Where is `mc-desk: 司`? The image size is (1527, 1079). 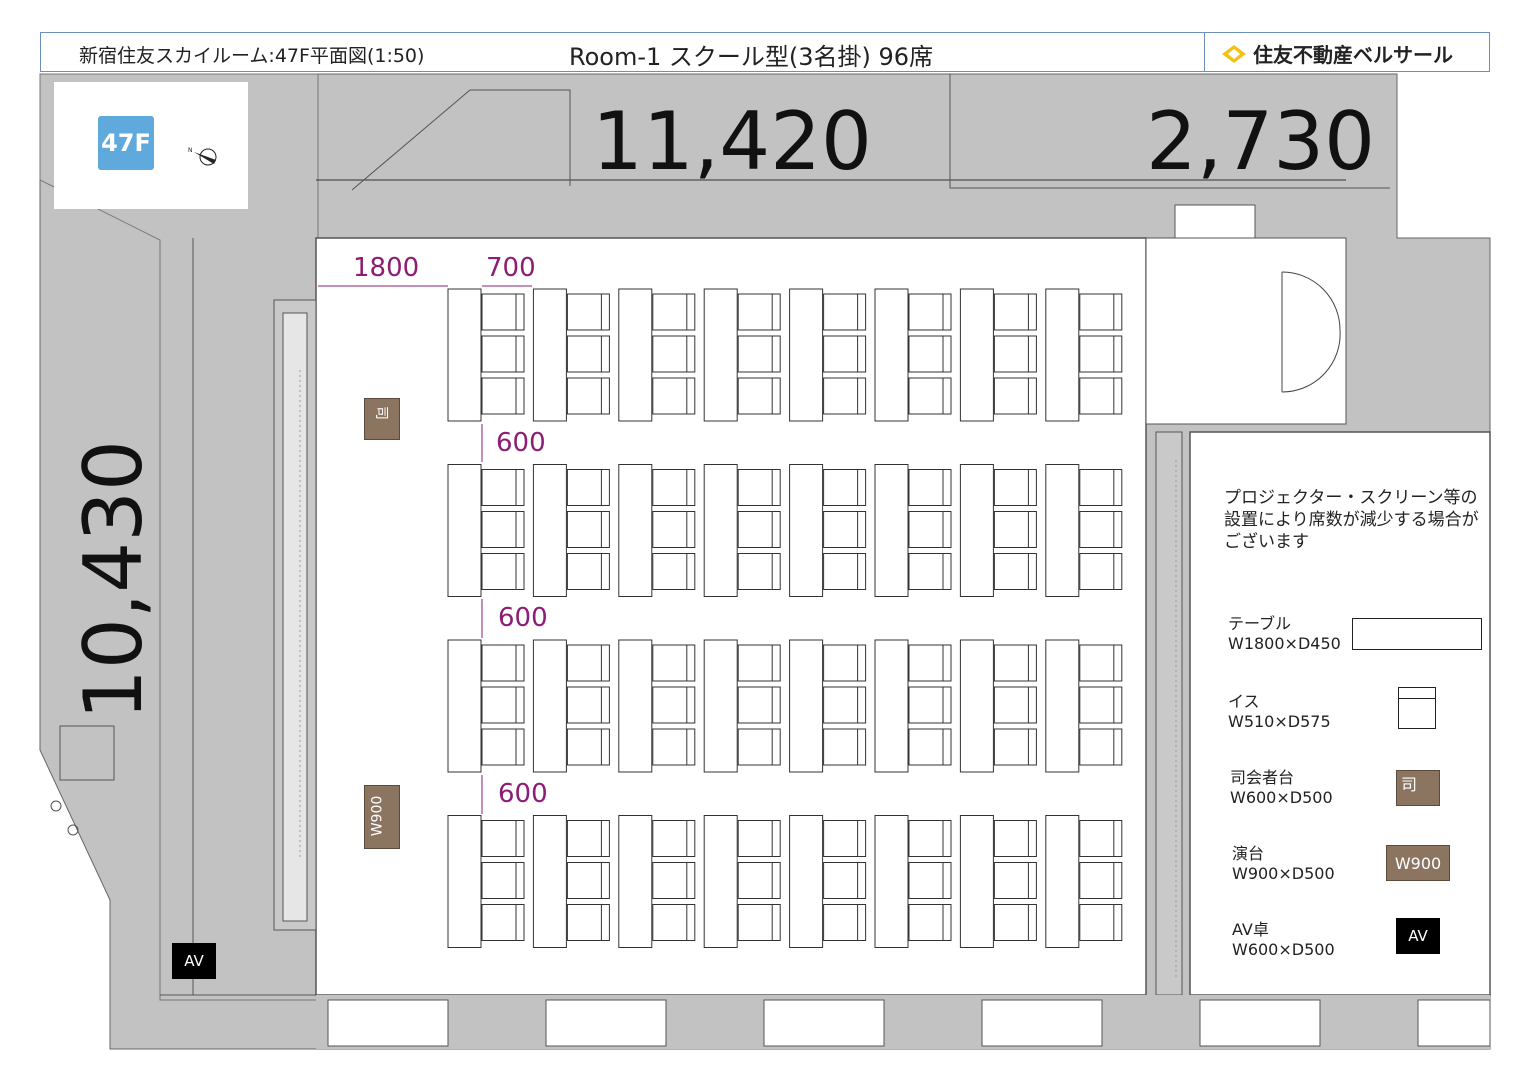 mc-desk: 司 is located at coordinates (382, 419).